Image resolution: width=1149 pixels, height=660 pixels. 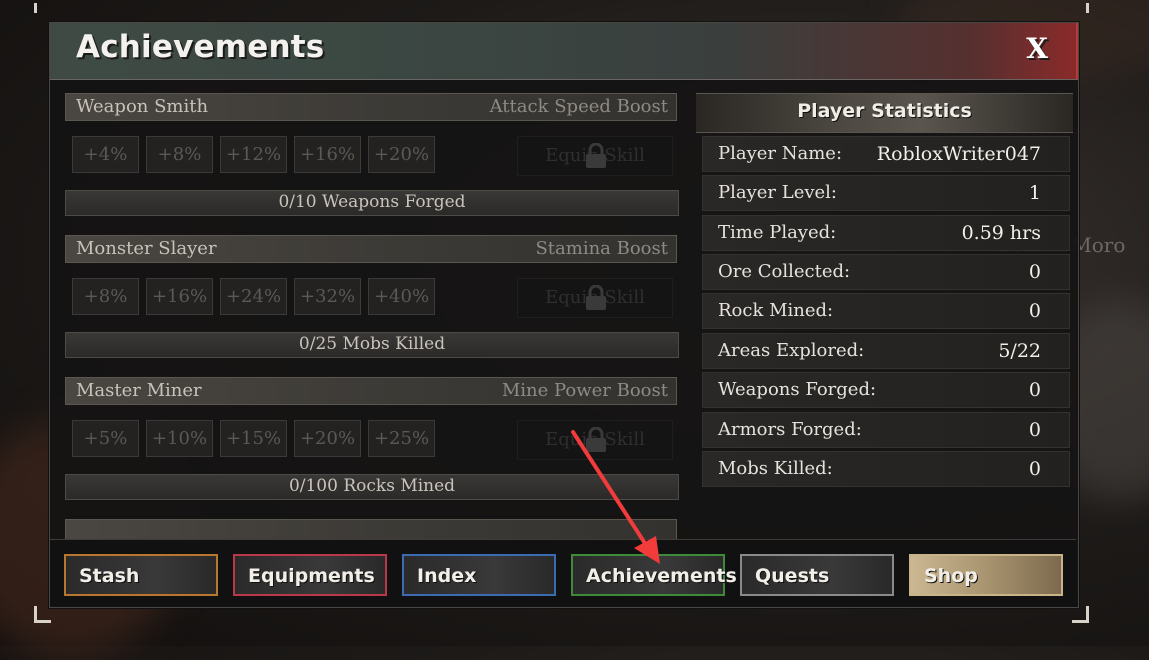 I want to click on progress-bar: 0/10 Weapons Forged, so click(x=372, y=203).